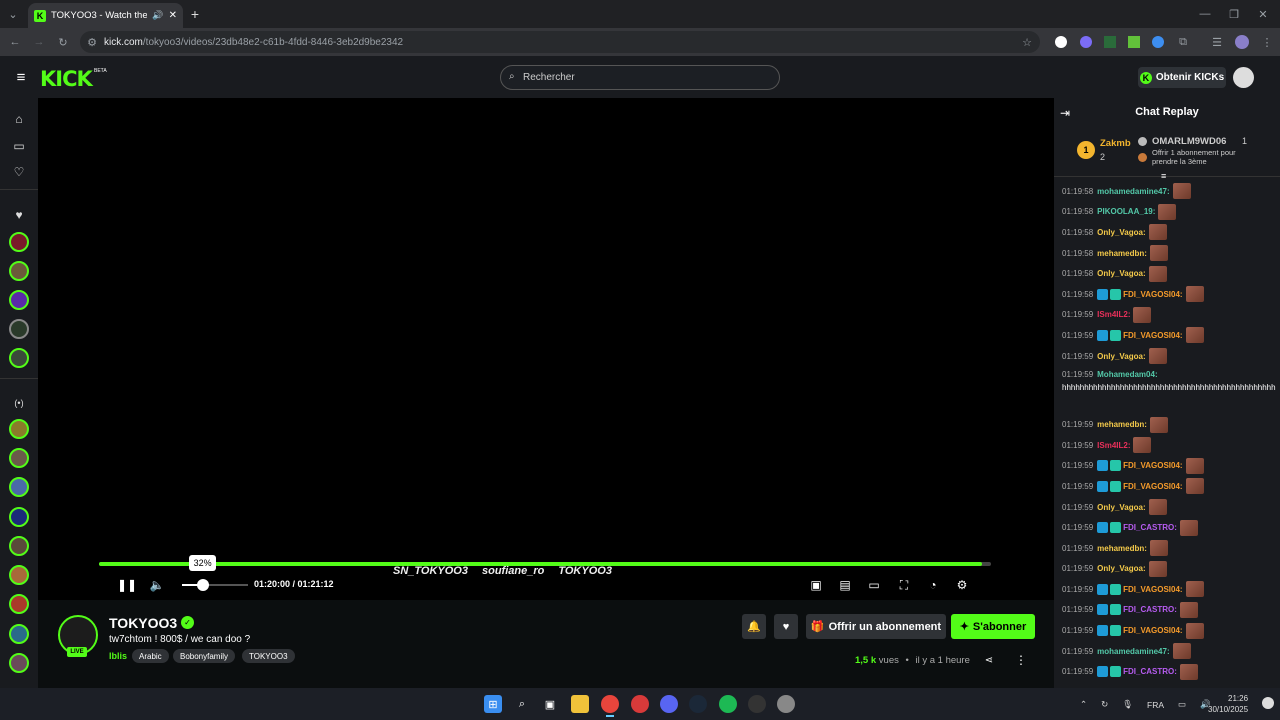  Describe the element at coordinates (203, 585) in the screenshot. I see `volume-slider-handle` at that location.